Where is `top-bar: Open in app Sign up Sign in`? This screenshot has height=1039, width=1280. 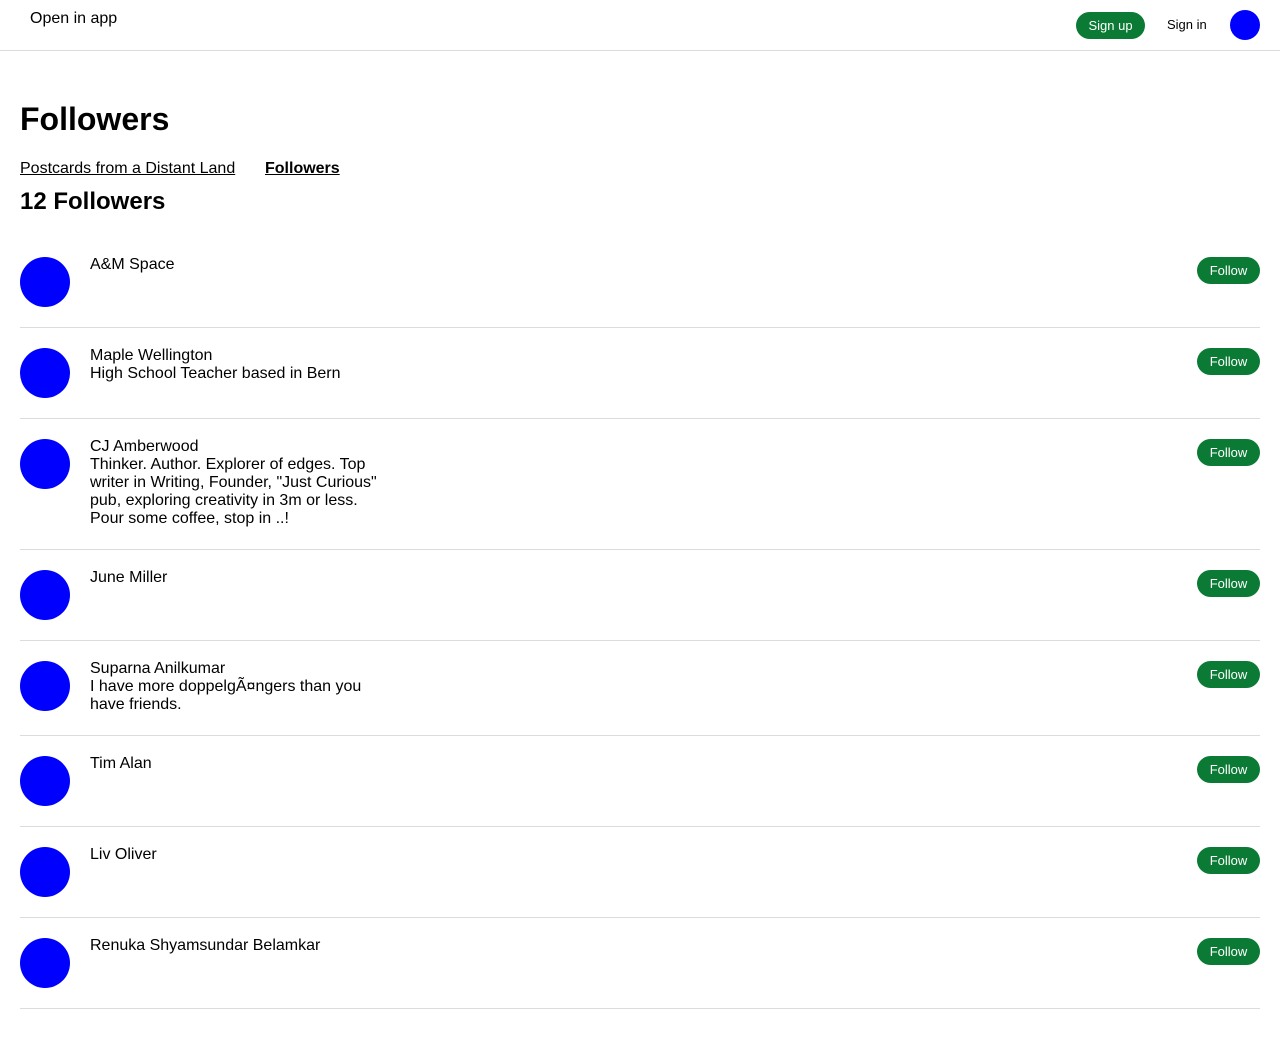 top-bar: Open in app Sign up Sign in is located at coordinates (640, 25).